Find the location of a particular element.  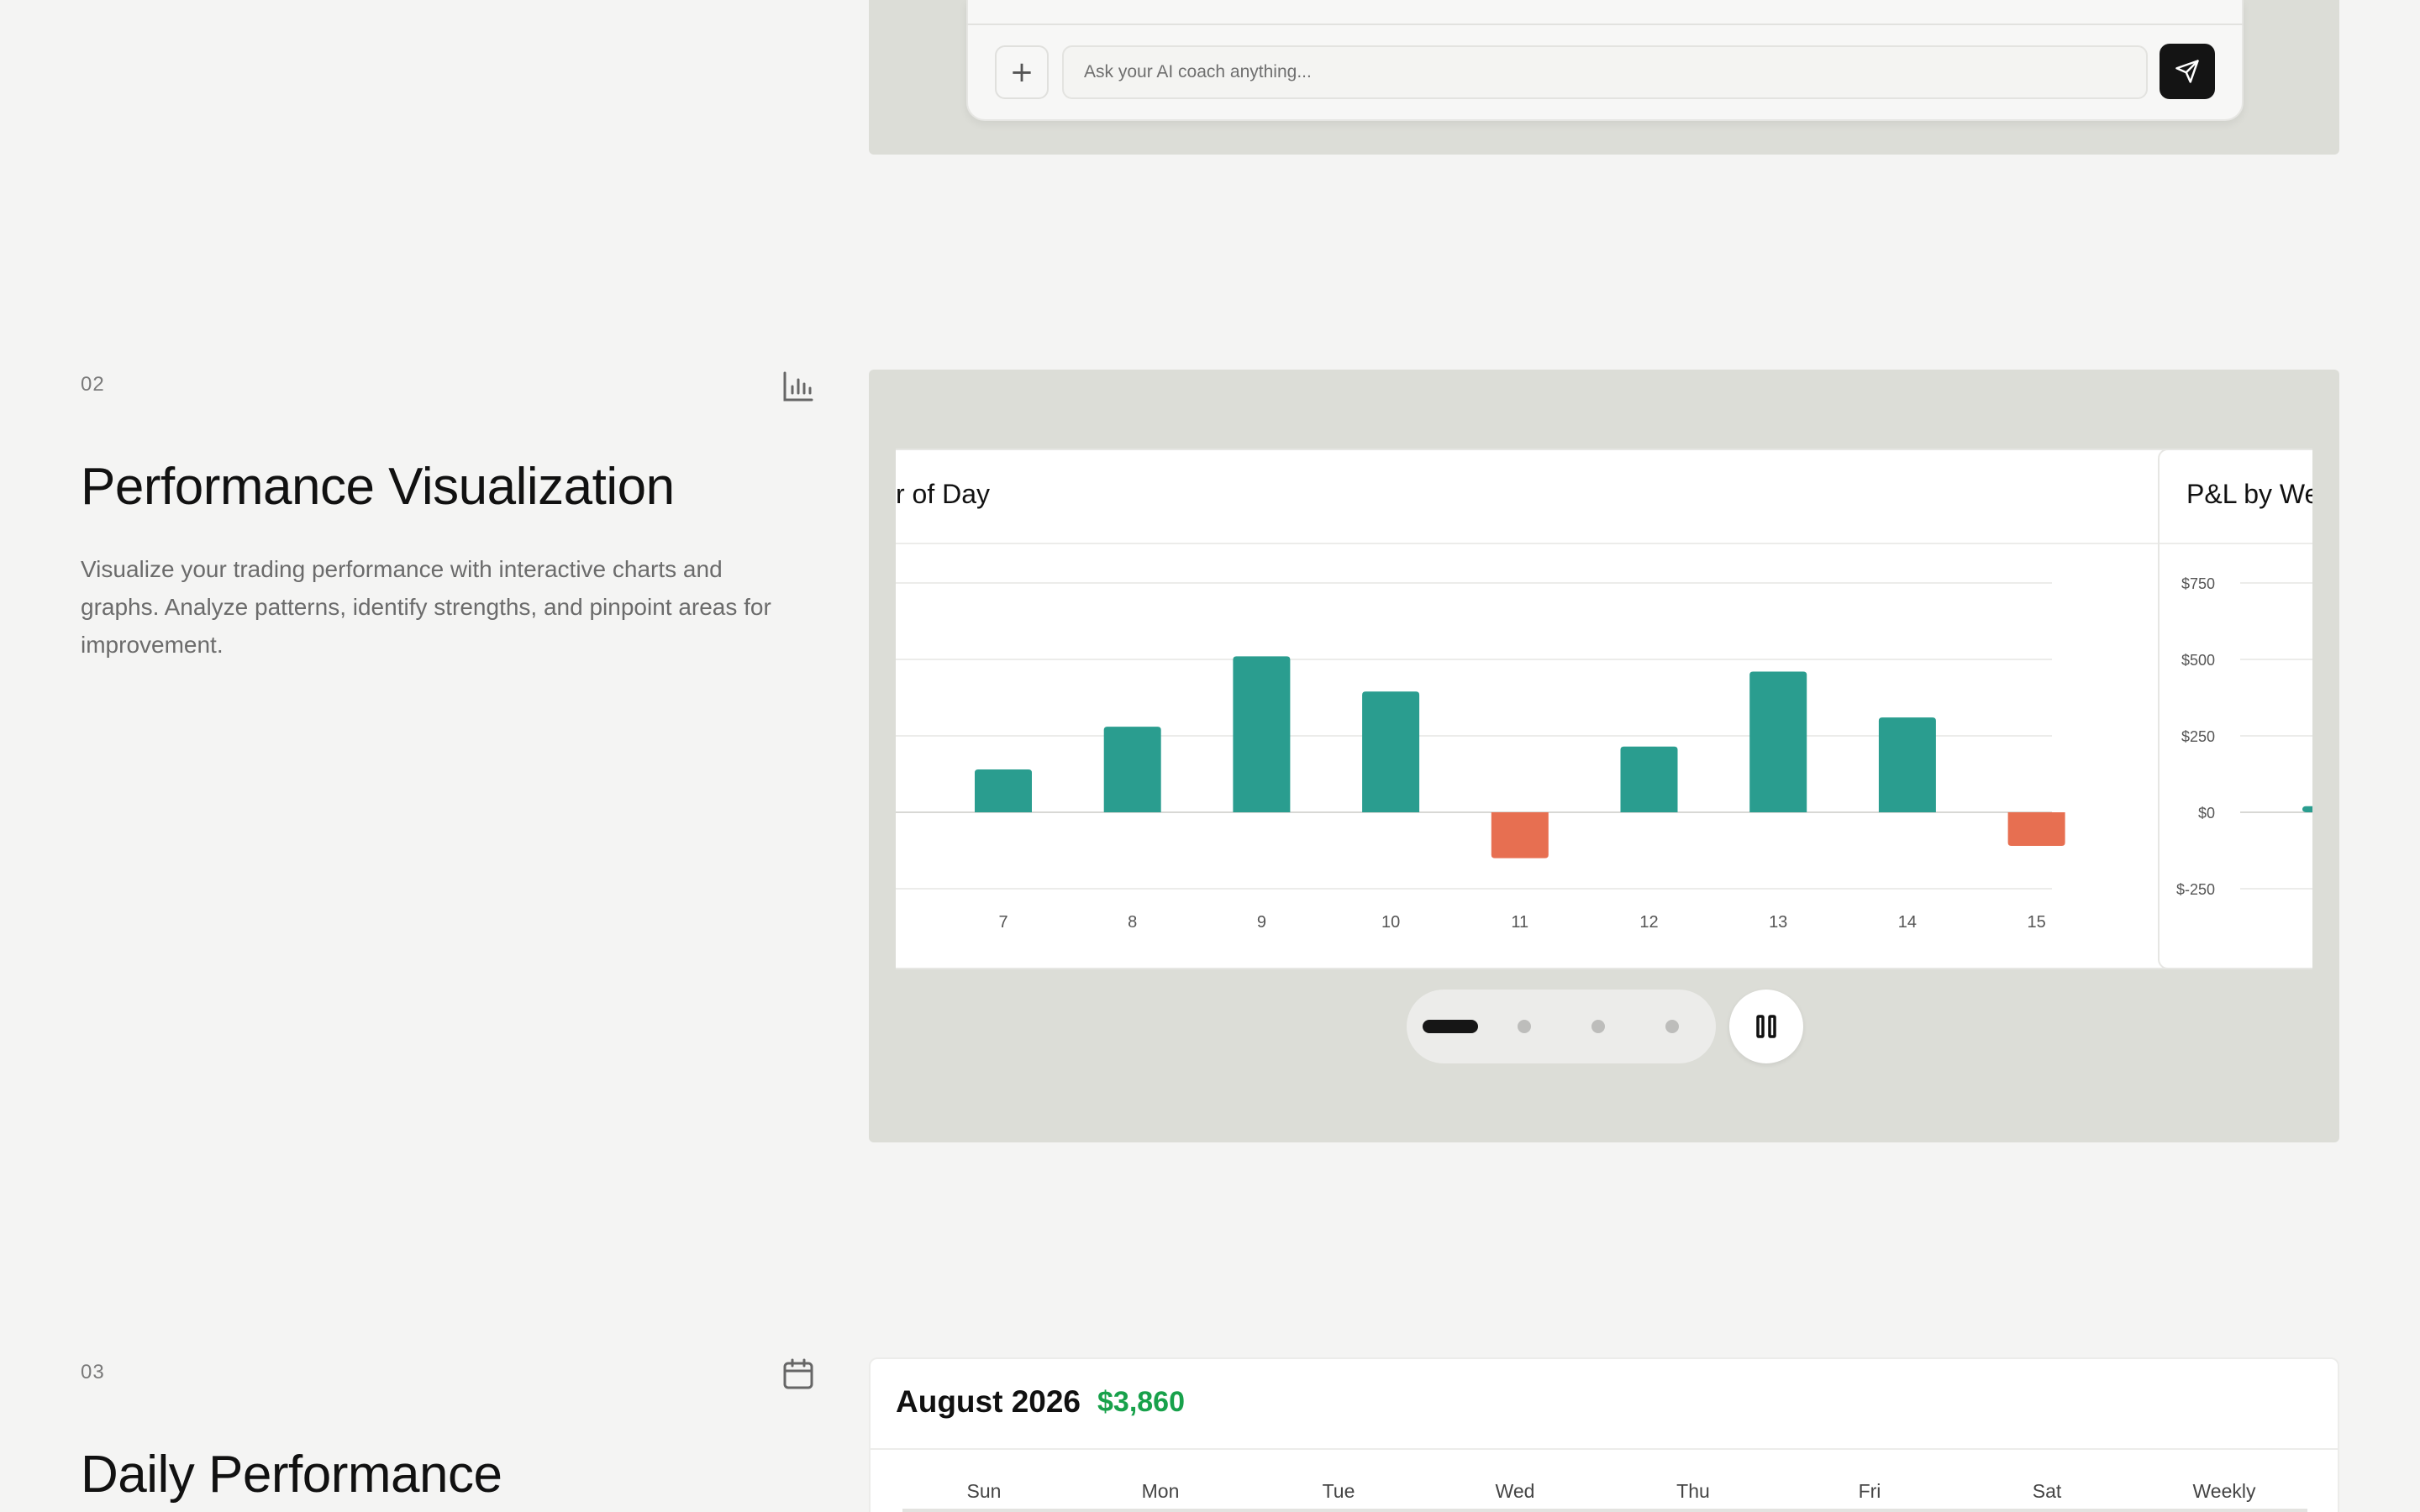

section-number: 03 is located at coordinates (93, 1372).